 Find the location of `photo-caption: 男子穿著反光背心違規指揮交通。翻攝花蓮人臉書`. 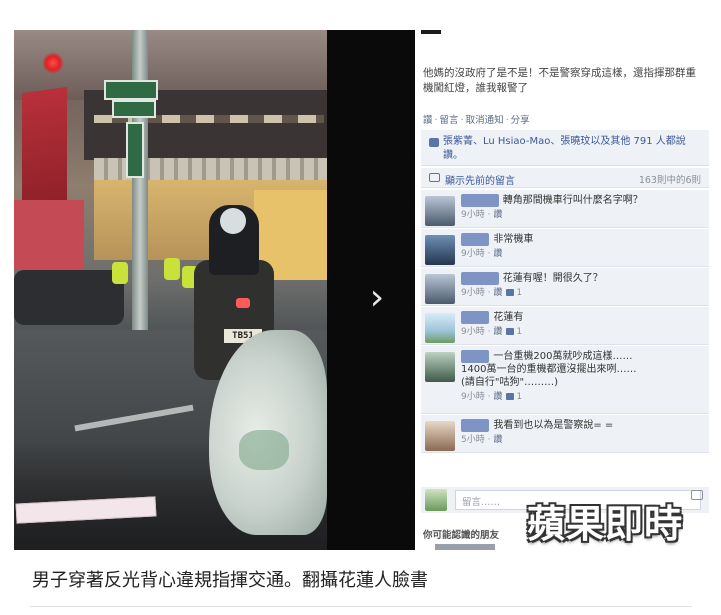

photo-caption: 男子穿著反光背心違規指揮交通。翻攝花蓮人臉書 is located at coordinates (230, 580).